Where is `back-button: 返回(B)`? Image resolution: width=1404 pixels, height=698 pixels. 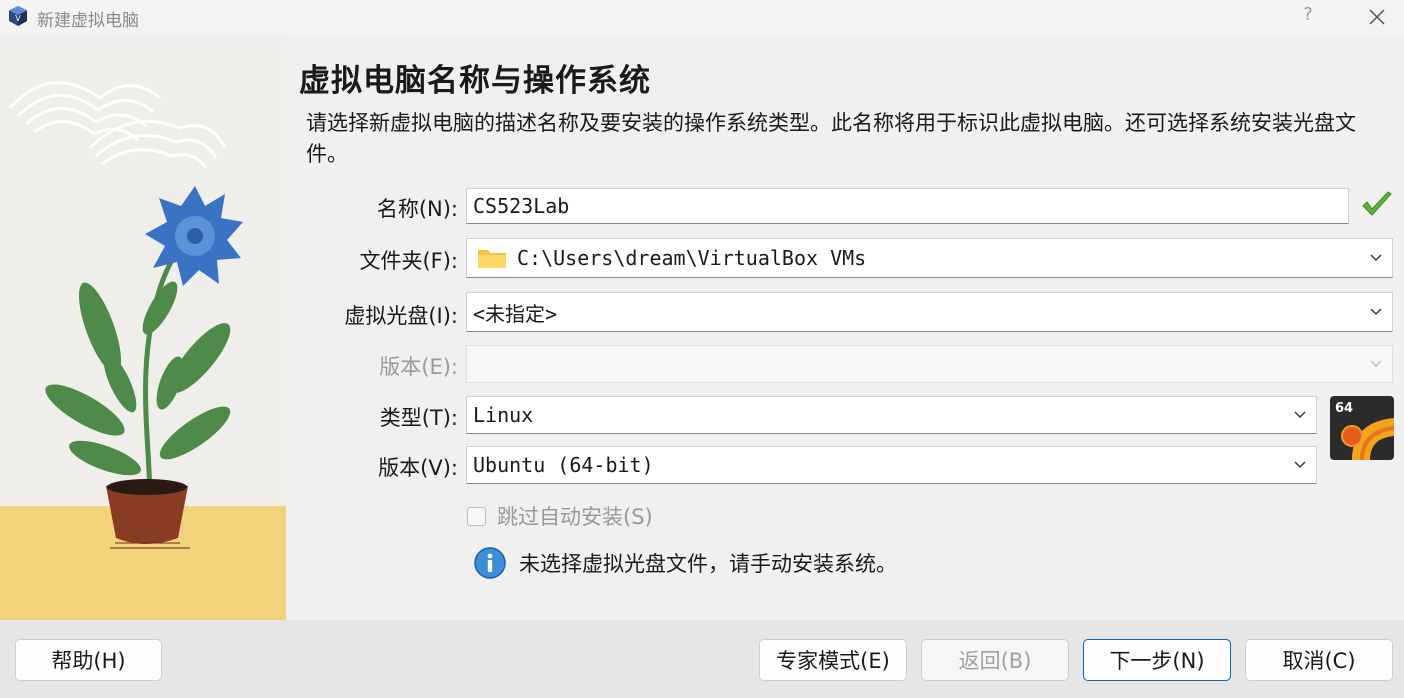 back-button: 返回(B) is located at coordinates (995, 660).